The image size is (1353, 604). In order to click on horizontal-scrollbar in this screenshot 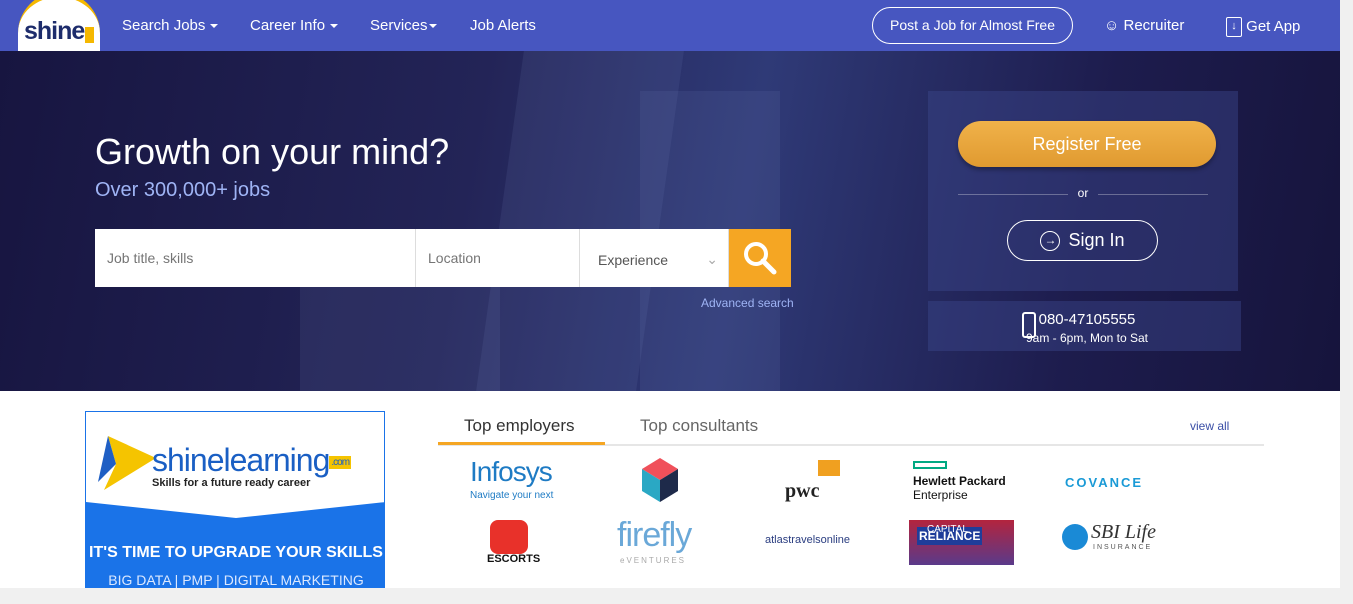, I will do `click(670, 596)`.